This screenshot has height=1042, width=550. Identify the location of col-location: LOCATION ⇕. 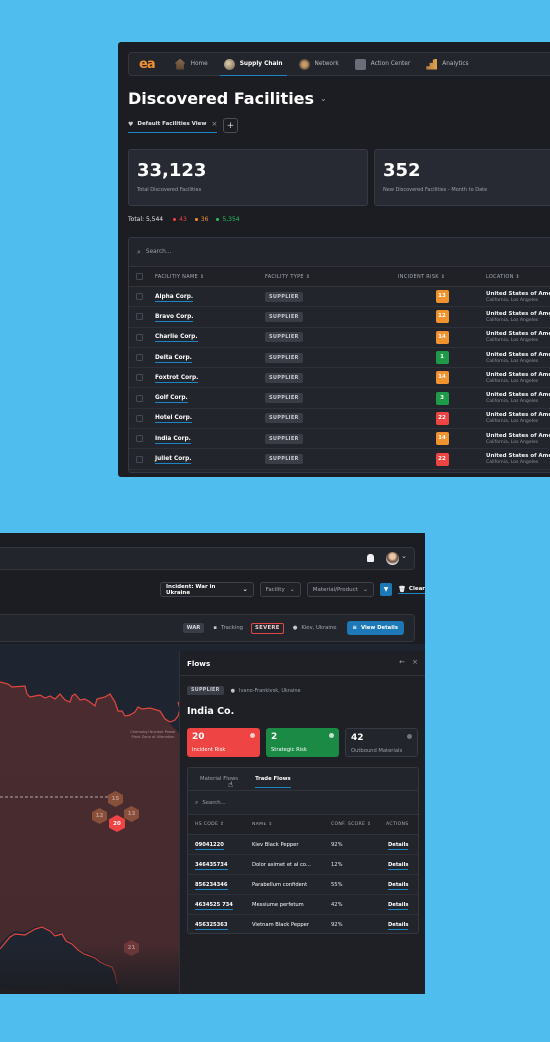
(518, 277).